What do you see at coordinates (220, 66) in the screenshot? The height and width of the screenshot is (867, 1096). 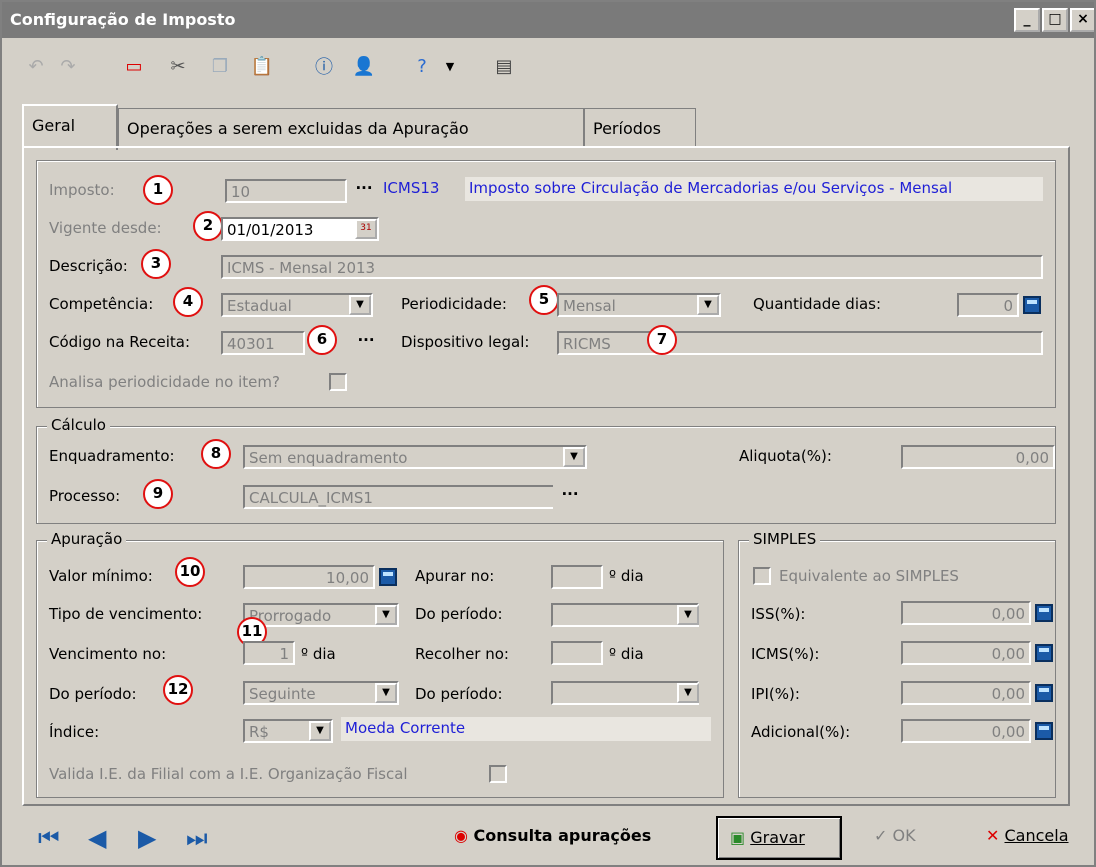 I see `copy-icon: ❐` at bounding box center [220, 66].